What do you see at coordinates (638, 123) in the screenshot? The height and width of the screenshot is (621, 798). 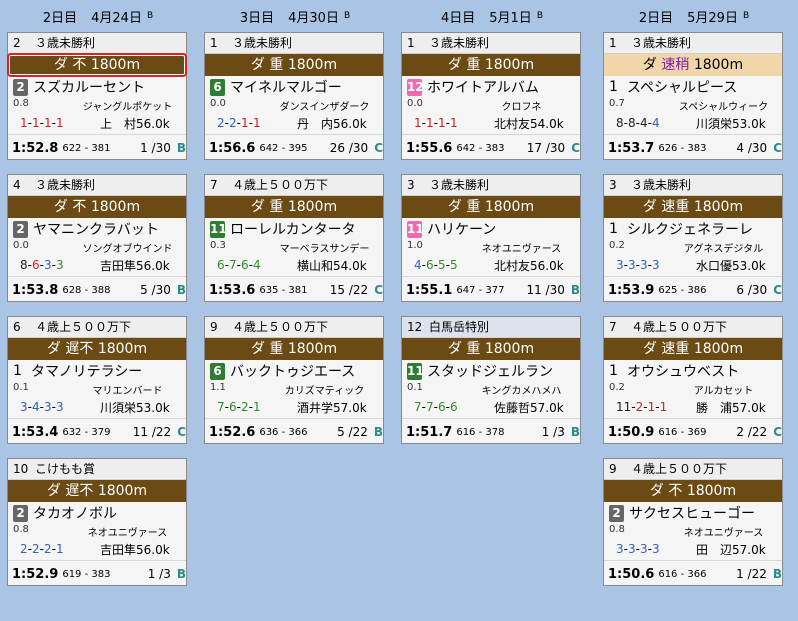 I see `corner-positions: 8-8-4-4` at bounding box center [638, 123].